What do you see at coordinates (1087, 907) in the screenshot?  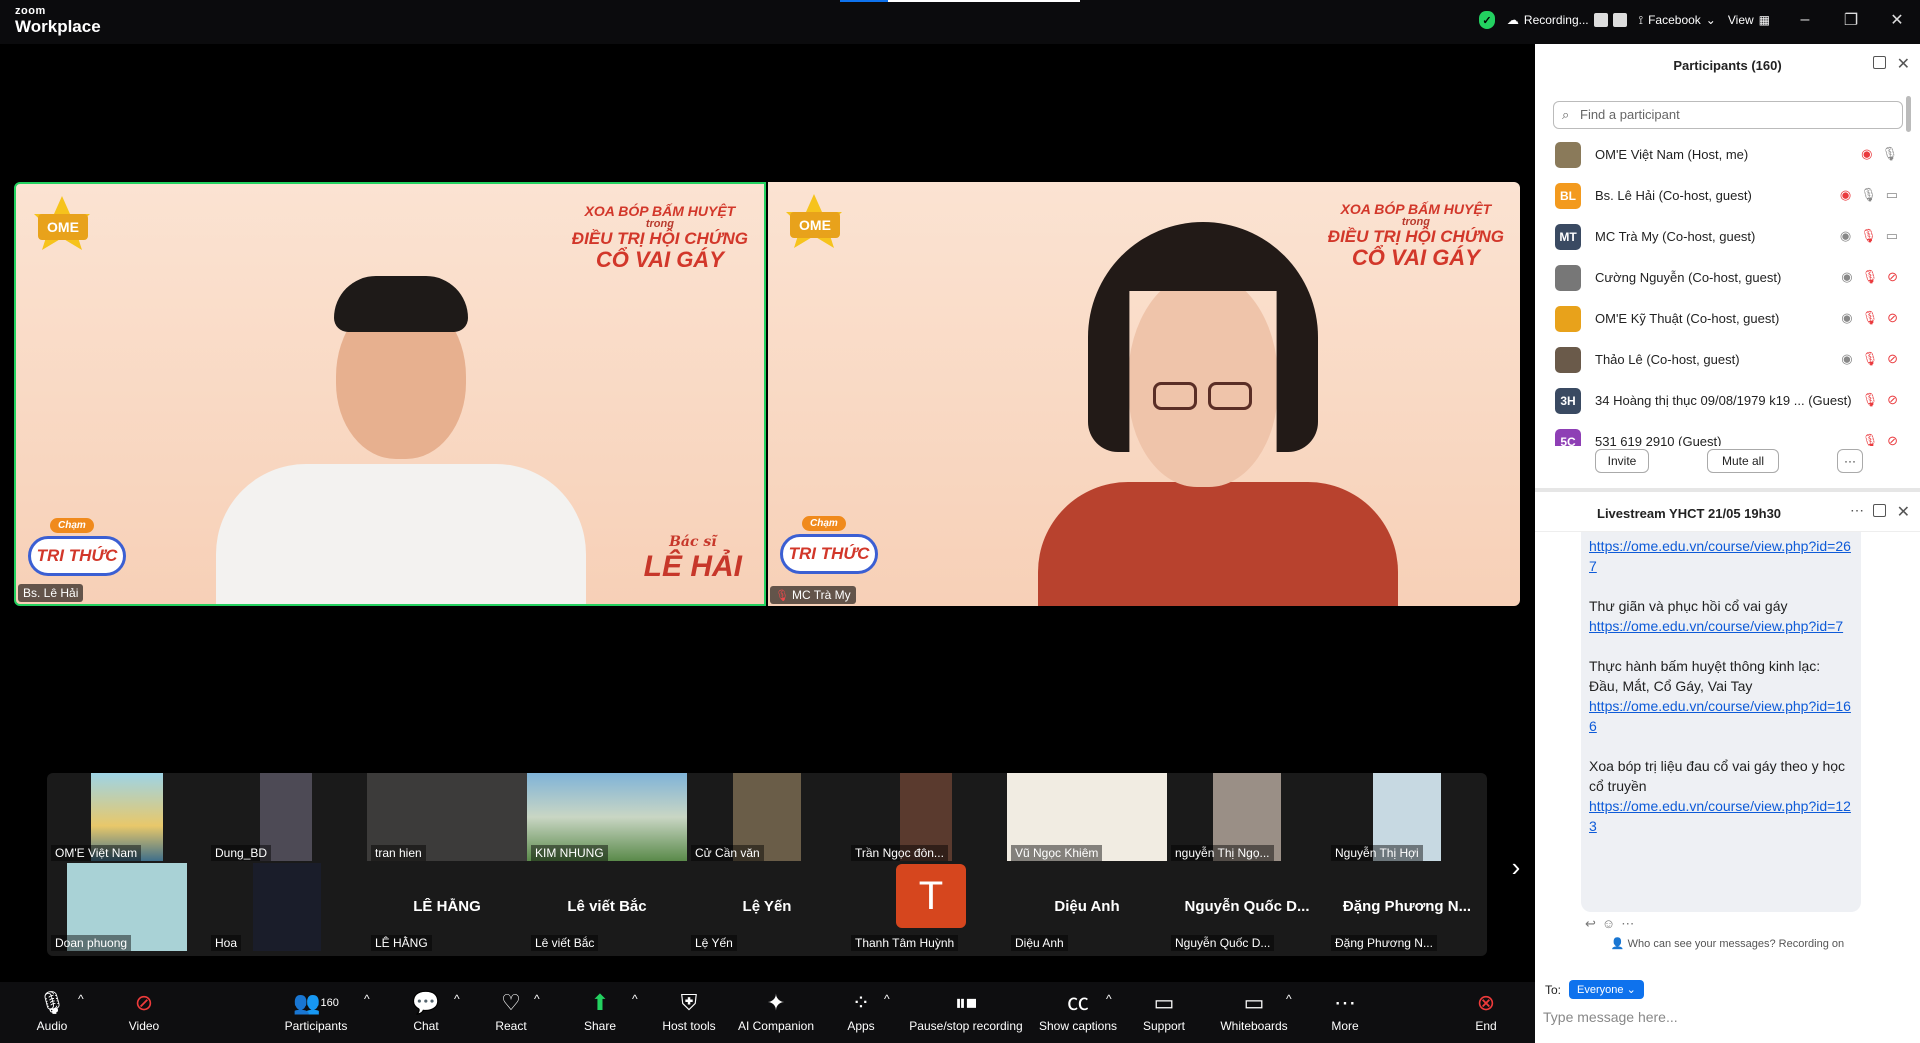 I see `gallery-tile: Diệu Anh Diệu Anh` at bounding box center [1087, 907].